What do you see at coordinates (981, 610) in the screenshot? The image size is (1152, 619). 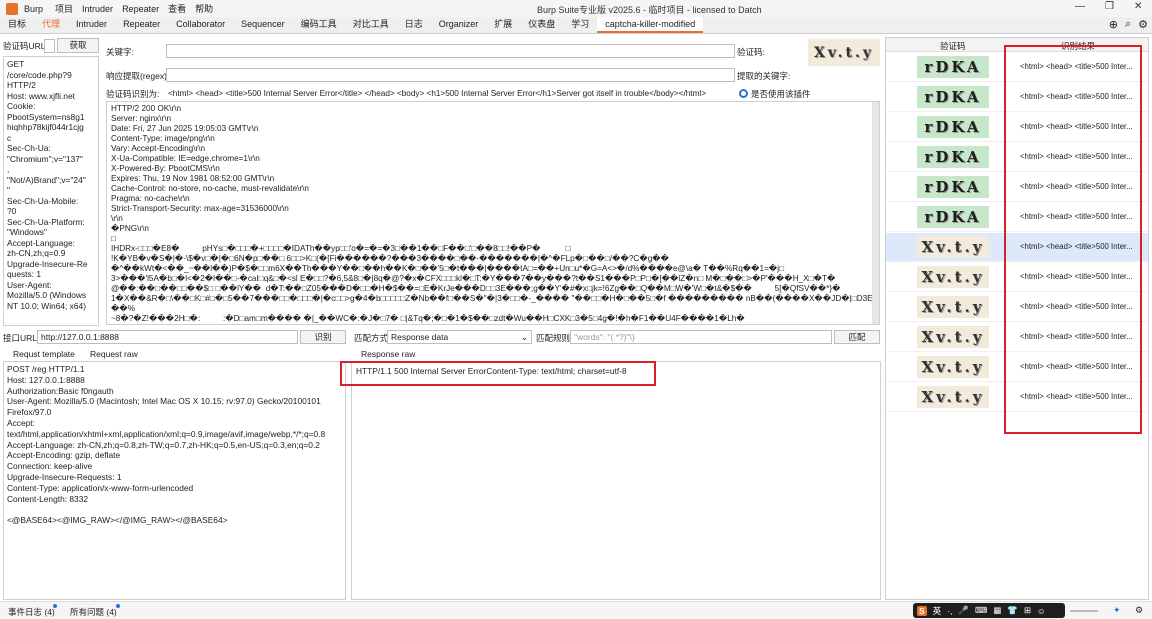 I see `keyboard-icon: ⌨` at bounding box center [981, 610].